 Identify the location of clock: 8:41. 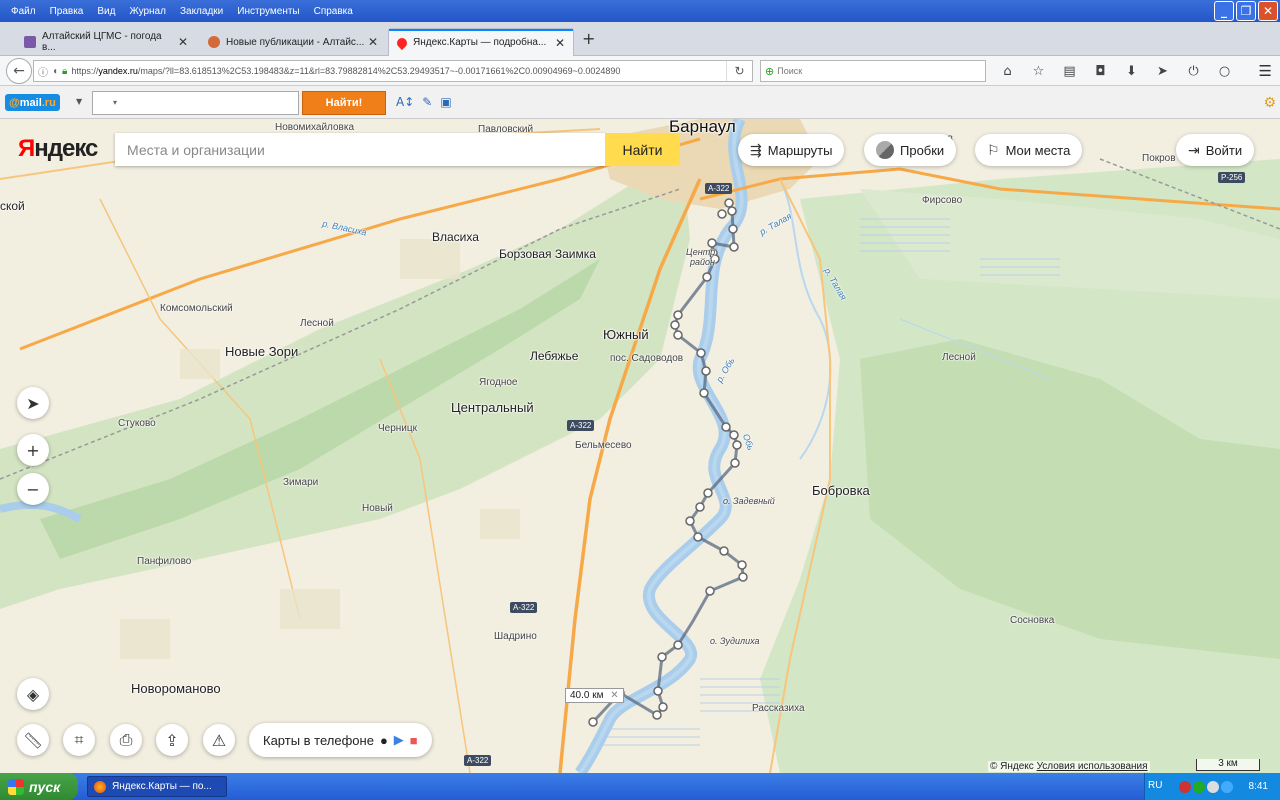
(1258, 786).